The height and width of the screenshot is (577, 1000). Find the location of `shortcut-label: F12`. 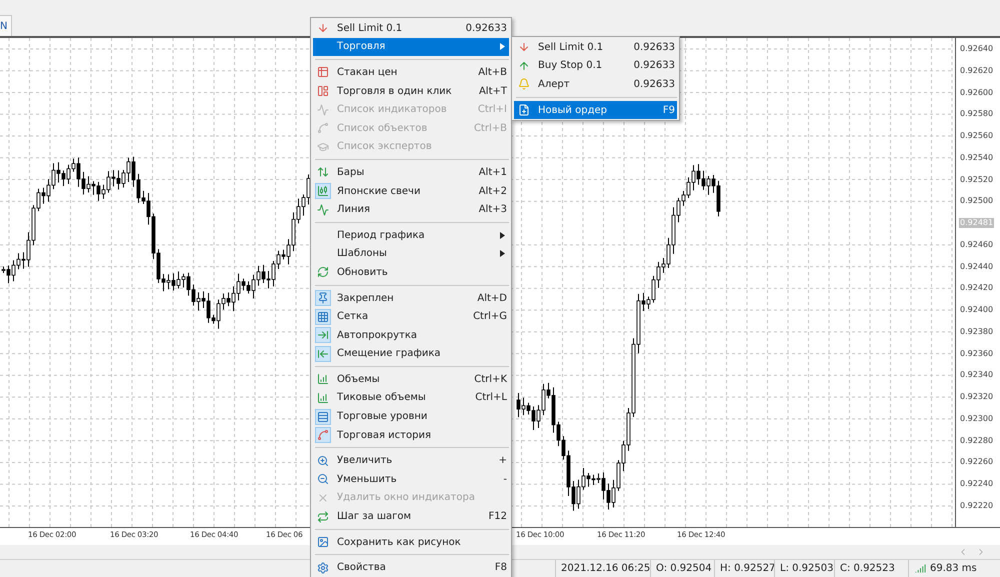

shortcut-label: F12 is located at coordinates (498, 516).